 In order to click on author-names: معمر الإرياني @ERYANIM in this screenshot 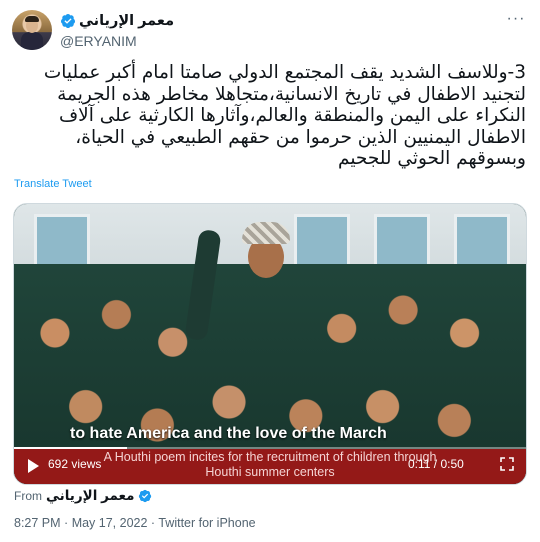, I will do `click(117, 31)`.